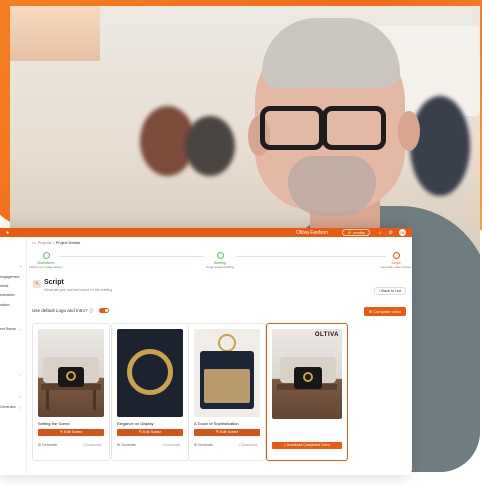 The height and width of the screenshot is (485, 482). What do you see at coordinates (396, 260) in the screenshot?
I see `step-script: Script Generate video scenes` at bounding box center [396, 260].